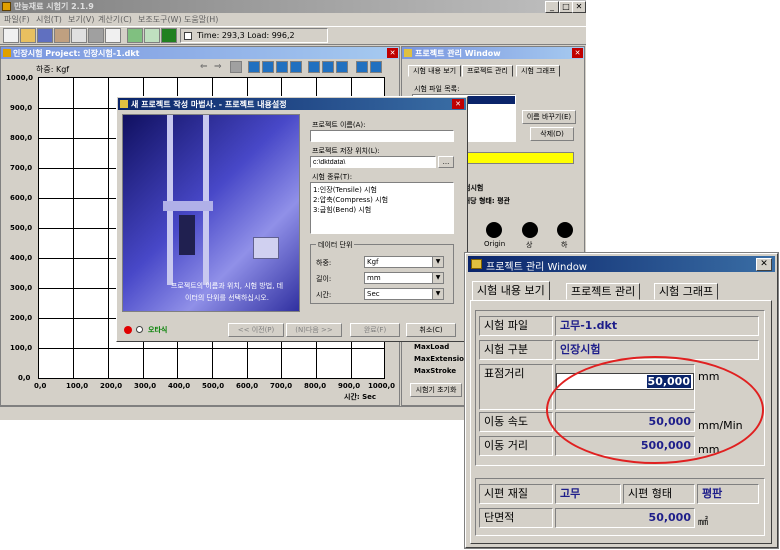 The width and height of the screenshot is (780, 550). I want to click on unit-load-select: Kgf ▼, so click(404, 262).